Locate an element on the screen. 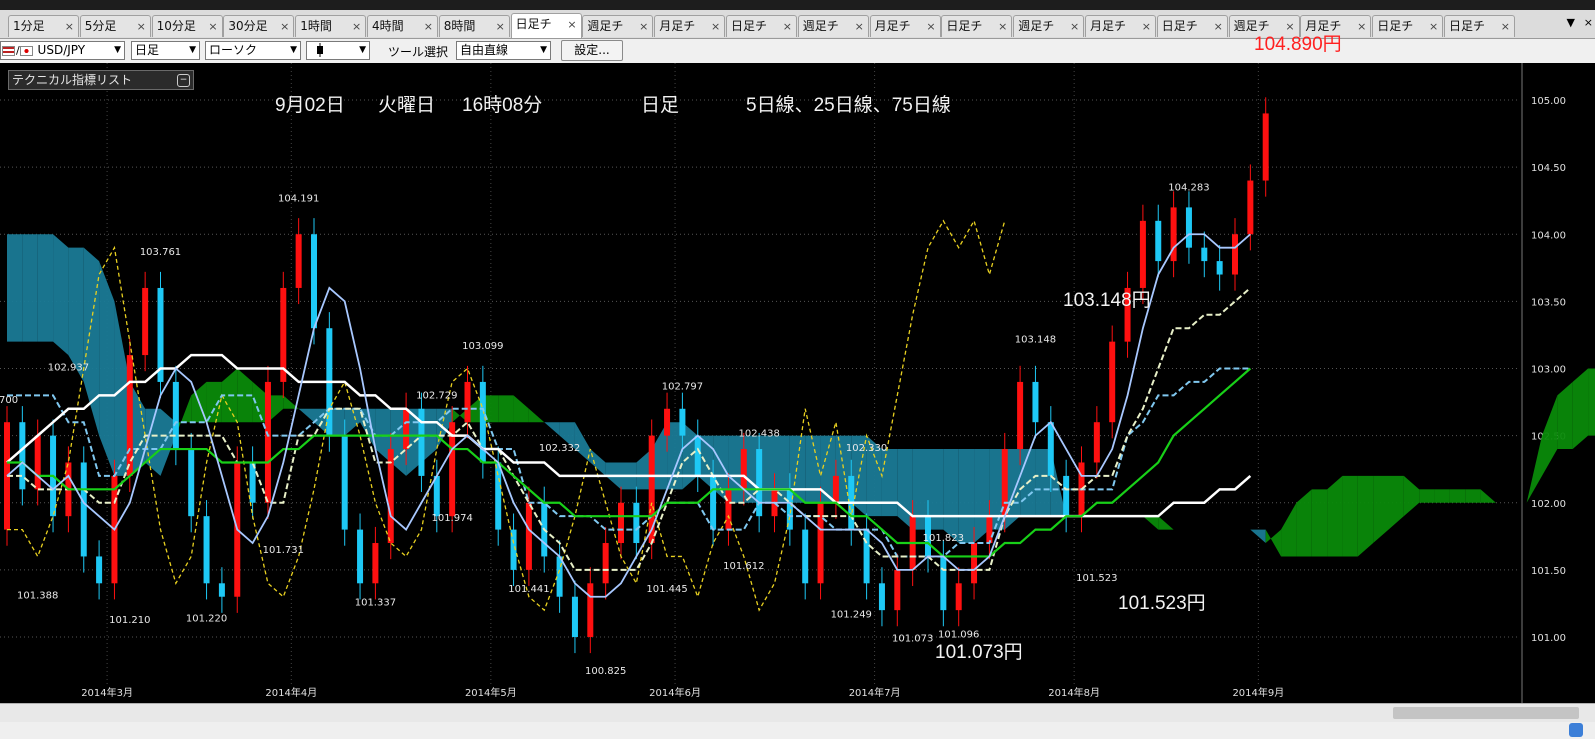 Image resolution: width=1595 pixels, height=739 pixels. tab-14: 週足チ × is located at coordinates (1049, 26).